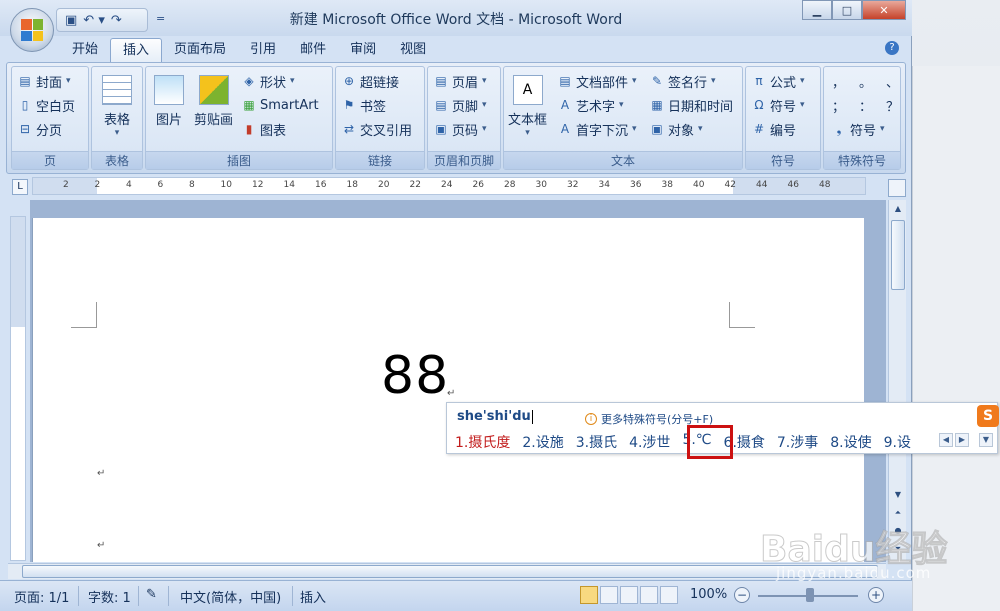 This screenshot has height=611, width=1000. What do you see at coordinates (596, 442) in the screenshot?
I see `ime-candidate: 3.摄氏` at bounding box center [596, 442].